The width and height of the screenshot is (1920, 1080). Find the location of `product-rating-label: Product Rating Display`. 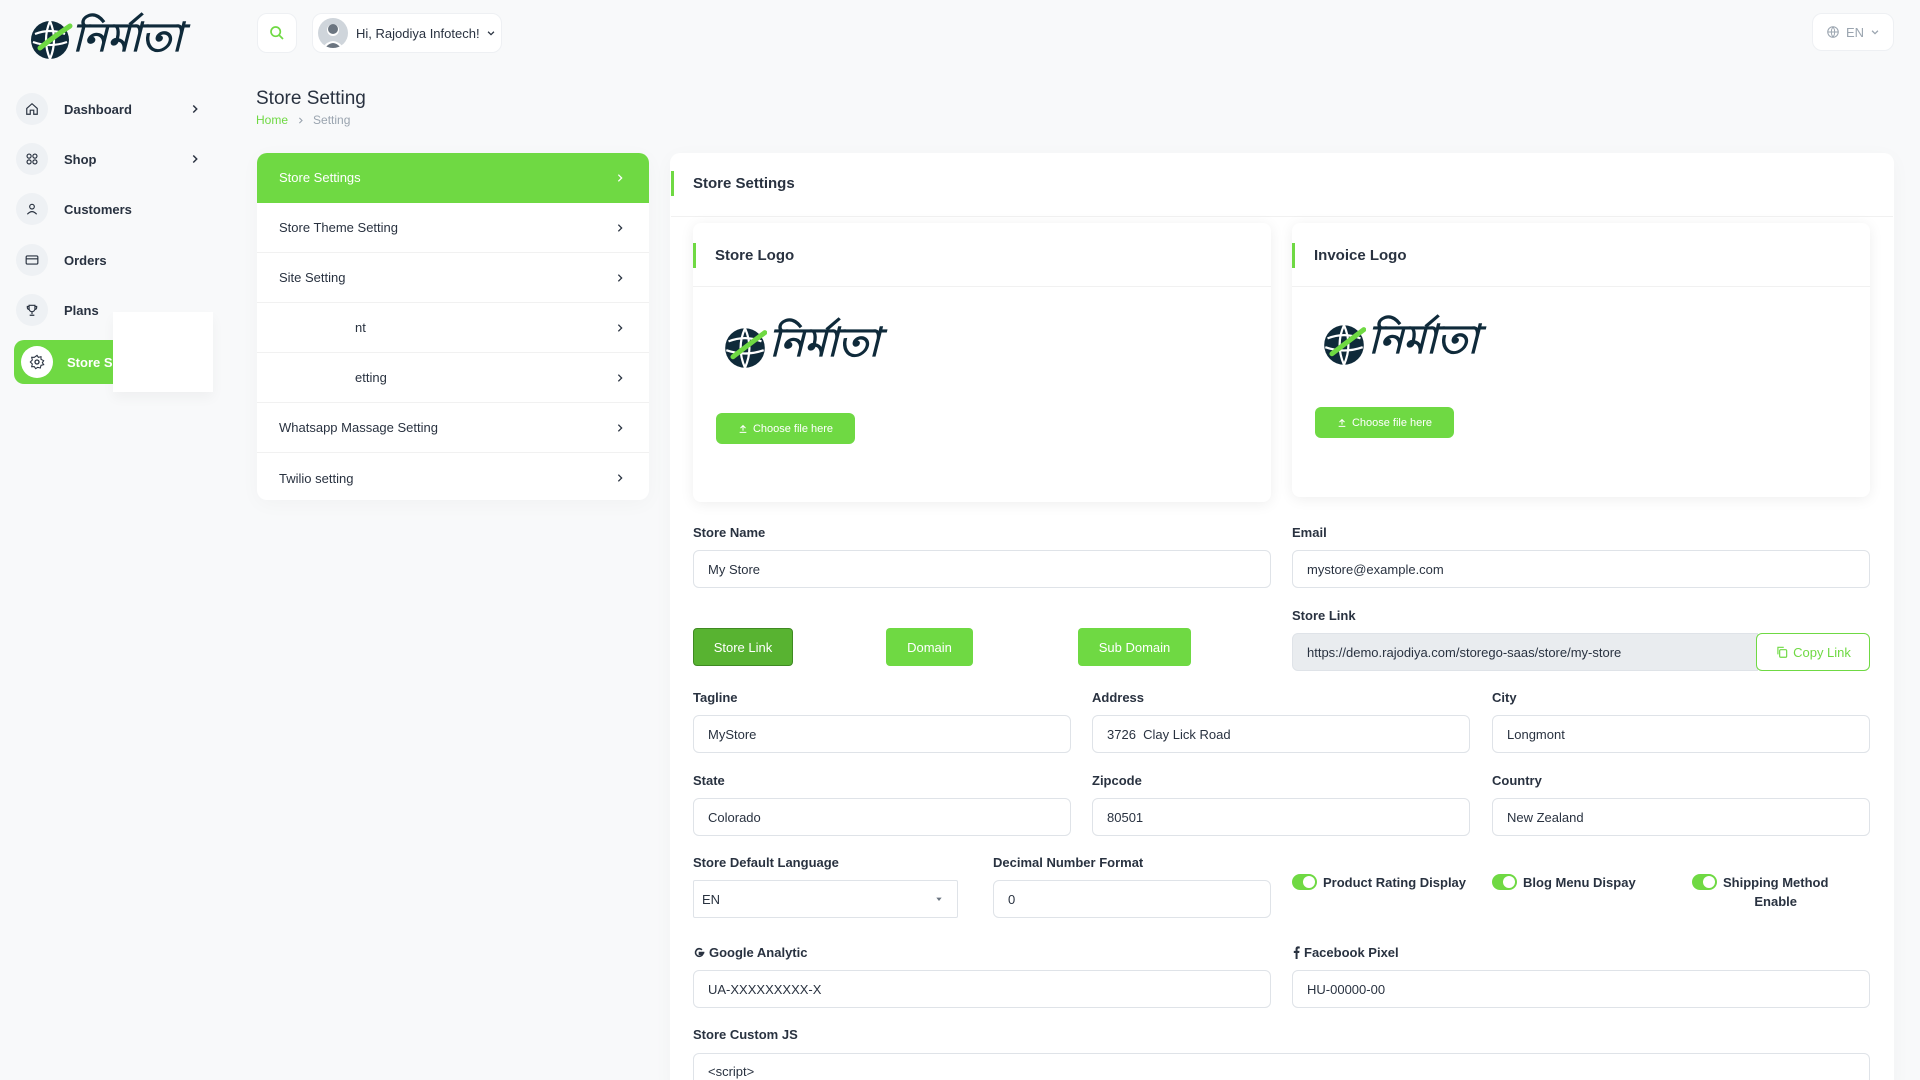

product-rating-label: Product Rating Display is located at coordinates (1395, 882).